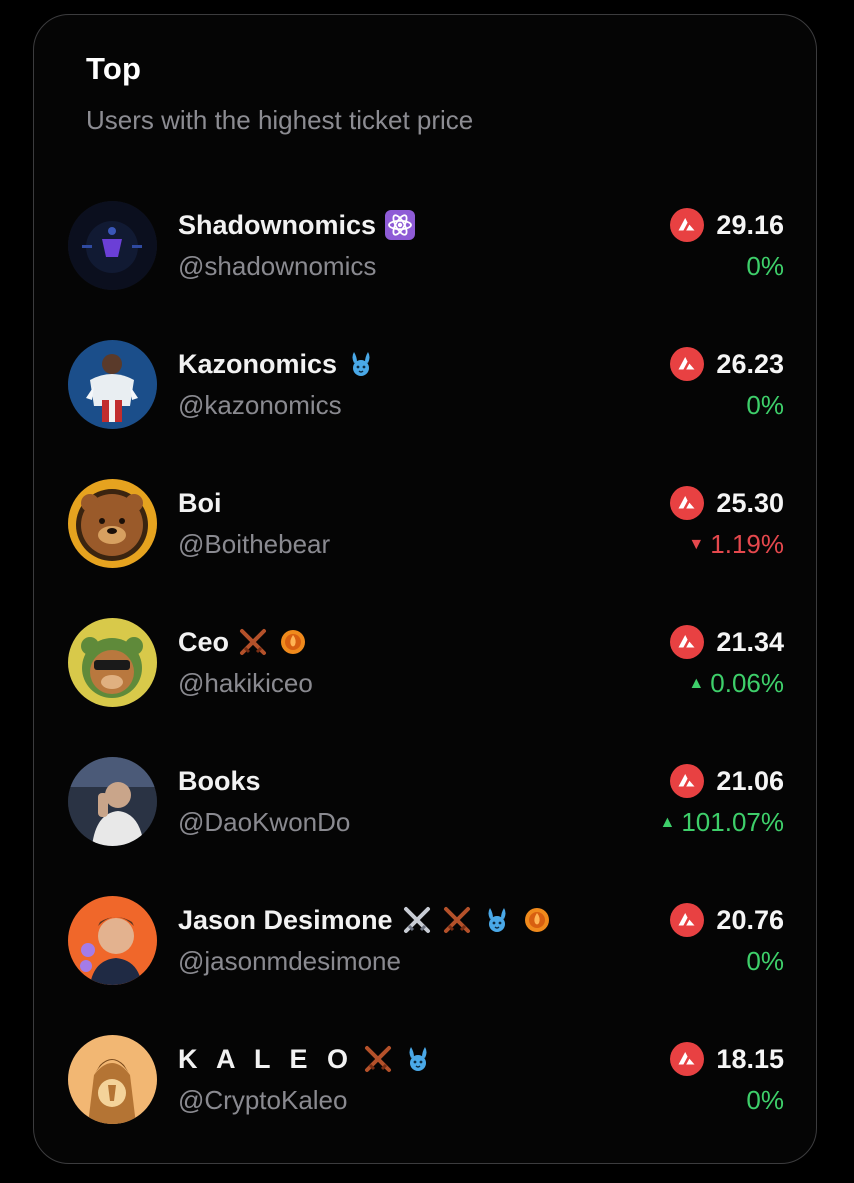  I want to click on user-handle: @DaoKwonDo, so click(264, 822).